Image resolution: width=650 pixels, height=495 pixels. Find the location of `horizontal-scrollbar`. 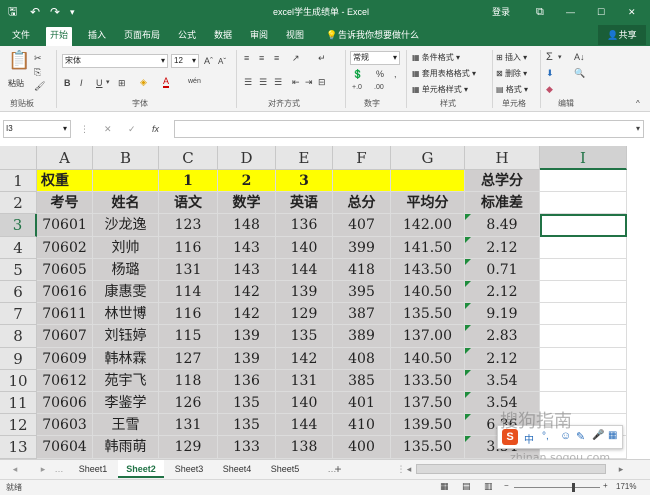

horizontal-scrollbar is located at coordinates (511, 469).